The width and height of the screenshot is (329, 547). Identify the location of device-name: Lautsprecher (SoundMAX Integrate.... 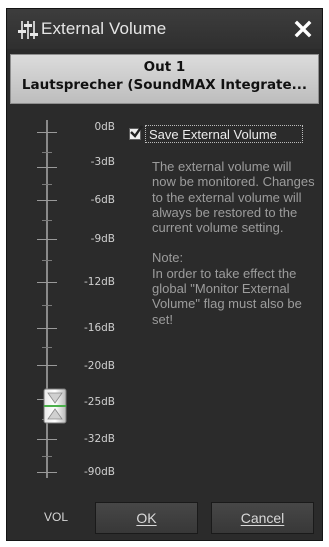
(164, 85).